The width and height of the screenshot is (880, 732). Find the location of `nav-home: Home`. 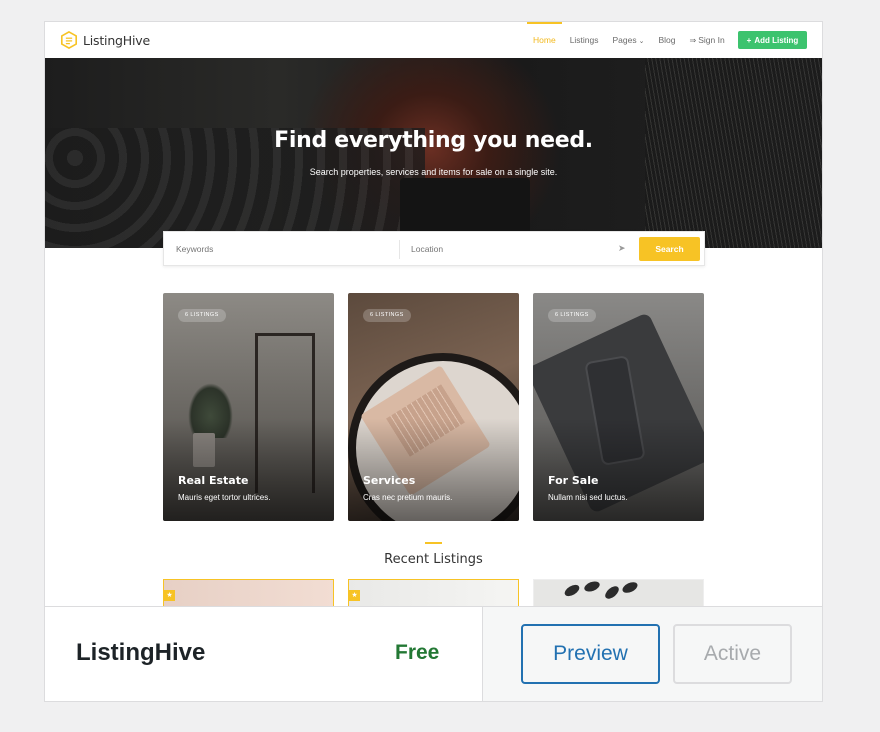

nav-home: Home is located at coordinates (544, 40).